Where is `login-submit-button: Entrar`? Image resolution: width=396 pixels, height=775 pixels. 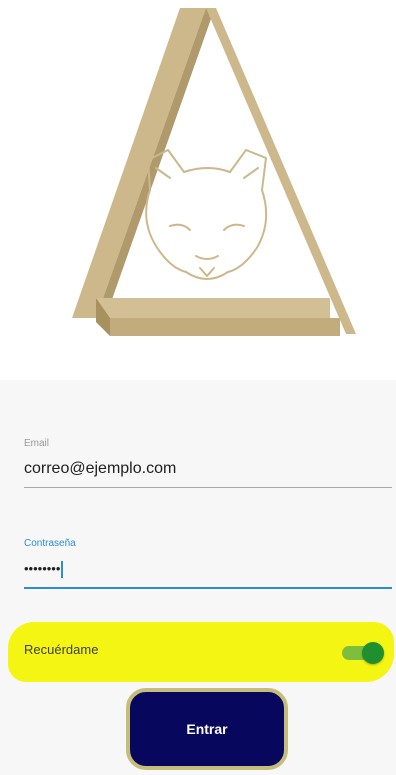
login-submit-button: Entrar is located at coordinates (207, 729).